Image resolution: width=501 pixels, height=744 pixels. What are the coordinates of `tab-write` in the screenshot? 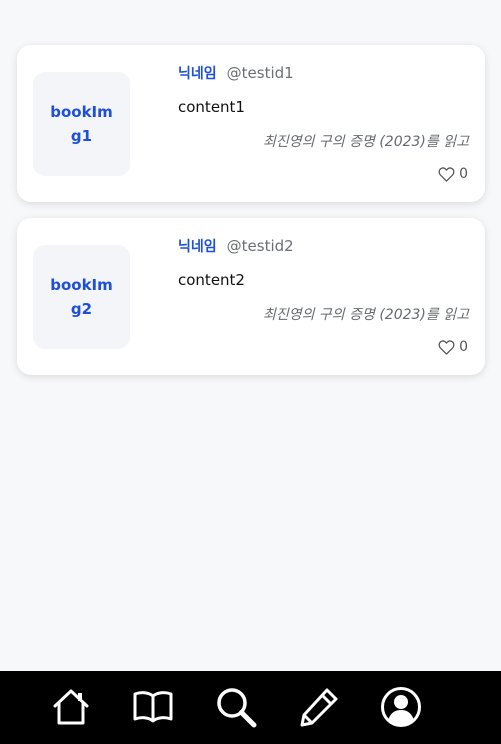 It's located at (319, 707).